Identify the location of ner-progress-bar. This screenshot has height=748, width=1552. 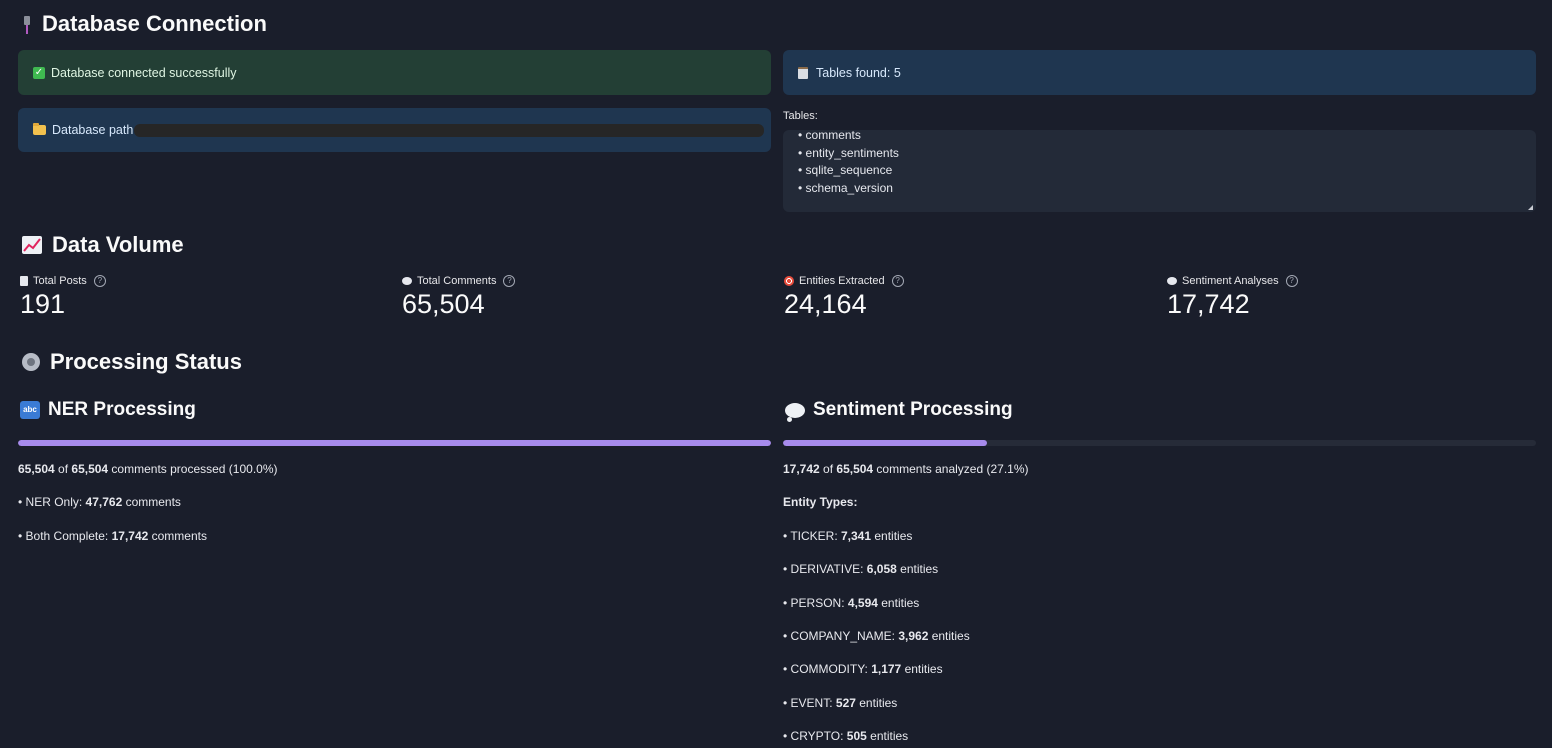
(394, 443).